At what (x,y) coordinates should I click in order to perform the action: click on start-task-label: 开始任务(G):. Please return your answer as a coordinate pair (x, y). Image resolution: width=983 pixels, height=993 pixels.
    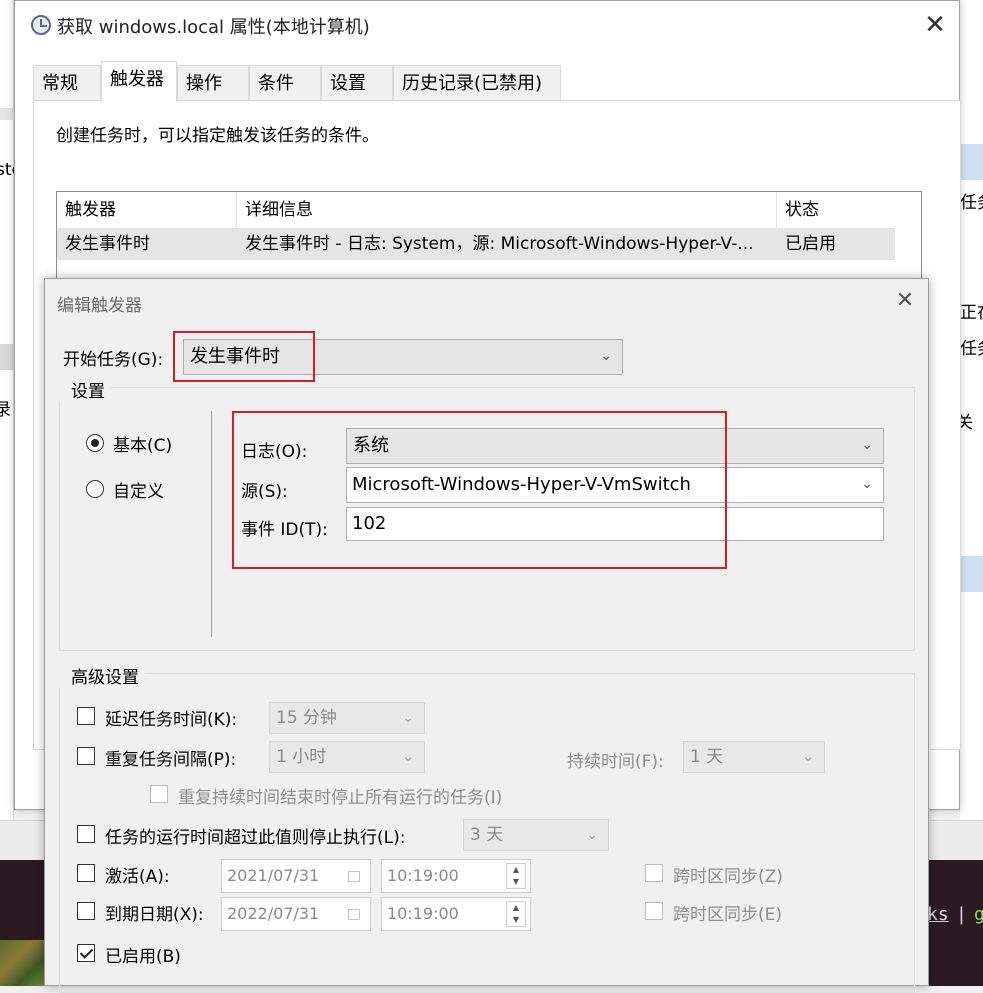
    Looking at the image, I should click on (113, 360).